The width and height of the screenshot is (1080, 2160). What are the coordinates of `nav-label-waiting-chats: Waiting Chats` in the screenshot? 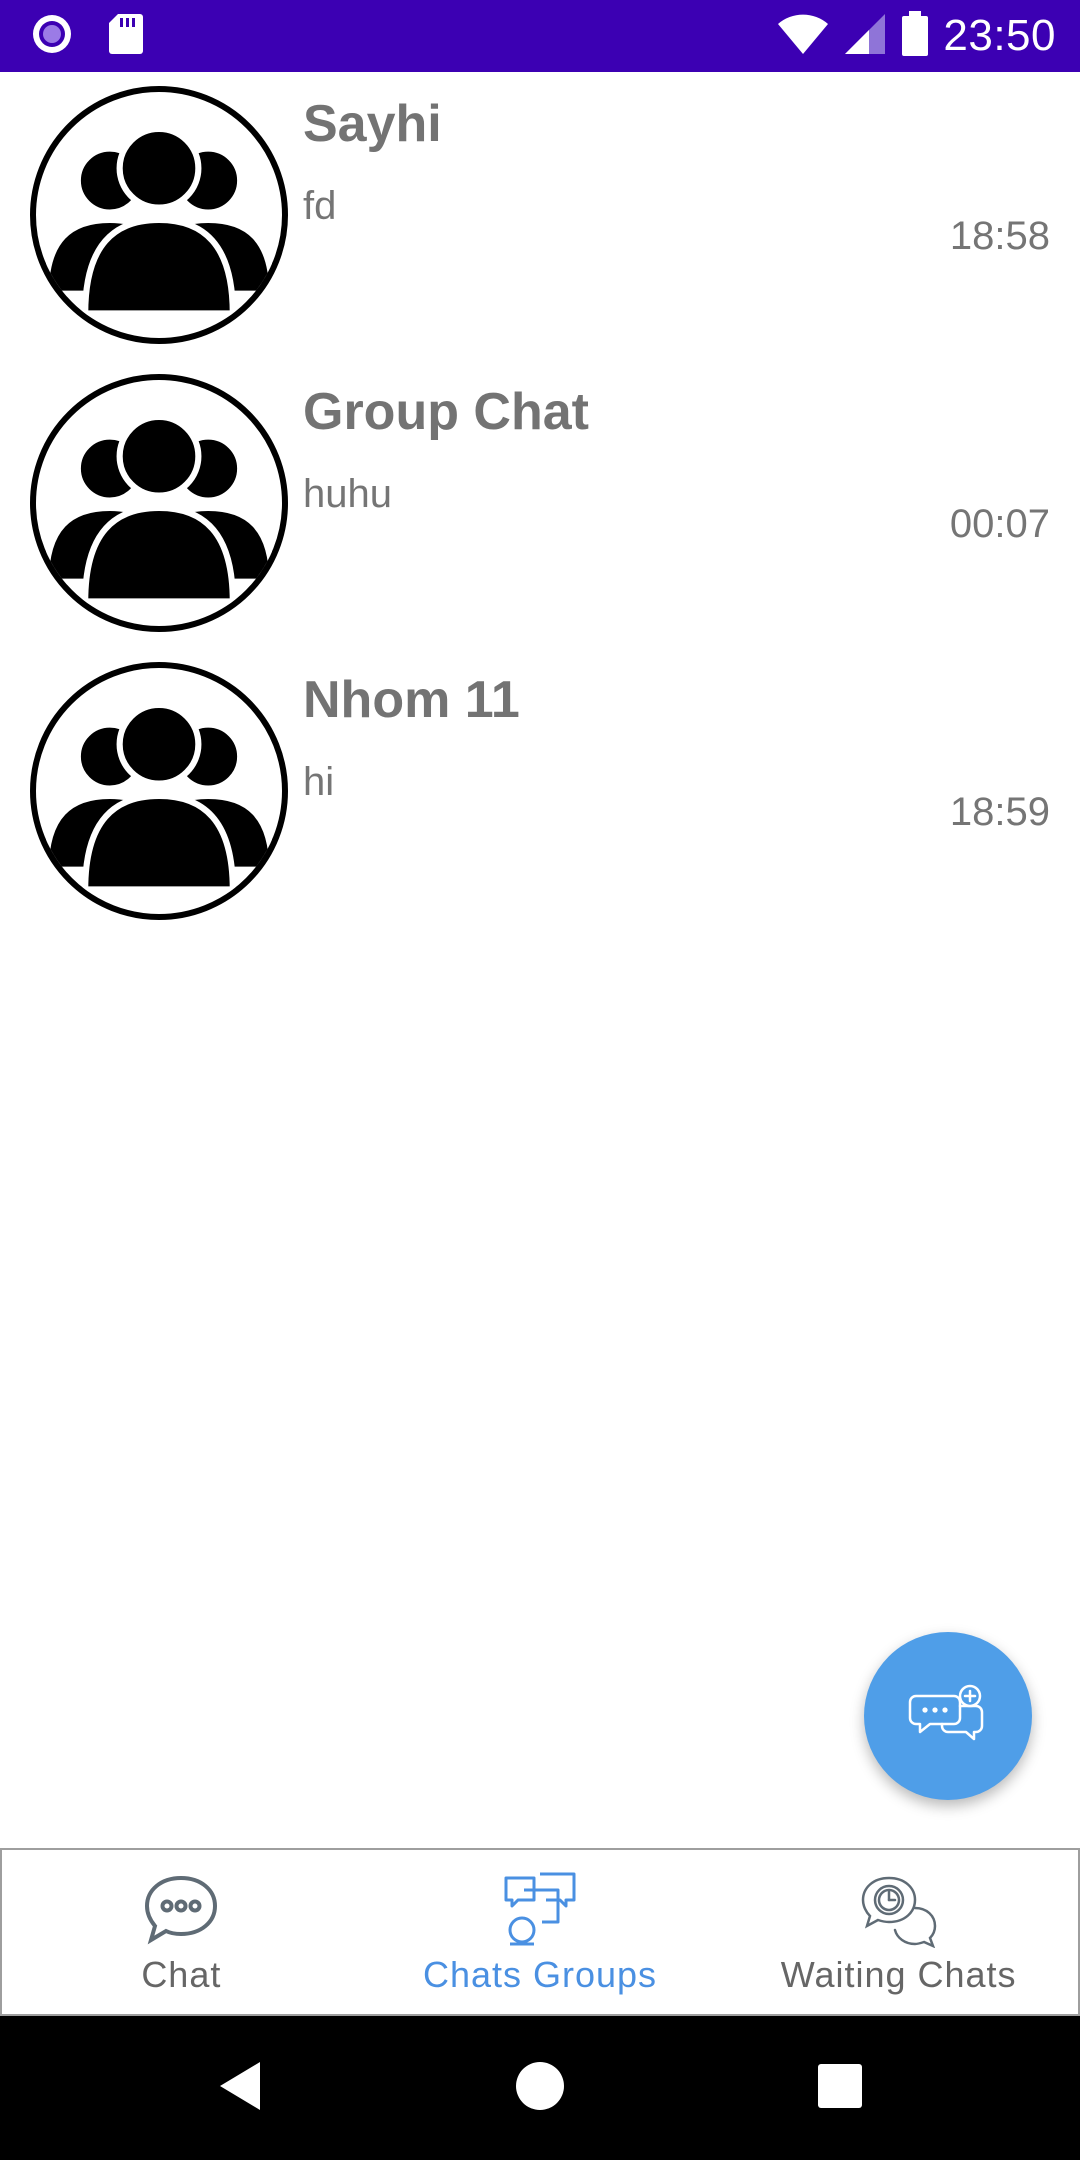 It's located at (898, 1974).